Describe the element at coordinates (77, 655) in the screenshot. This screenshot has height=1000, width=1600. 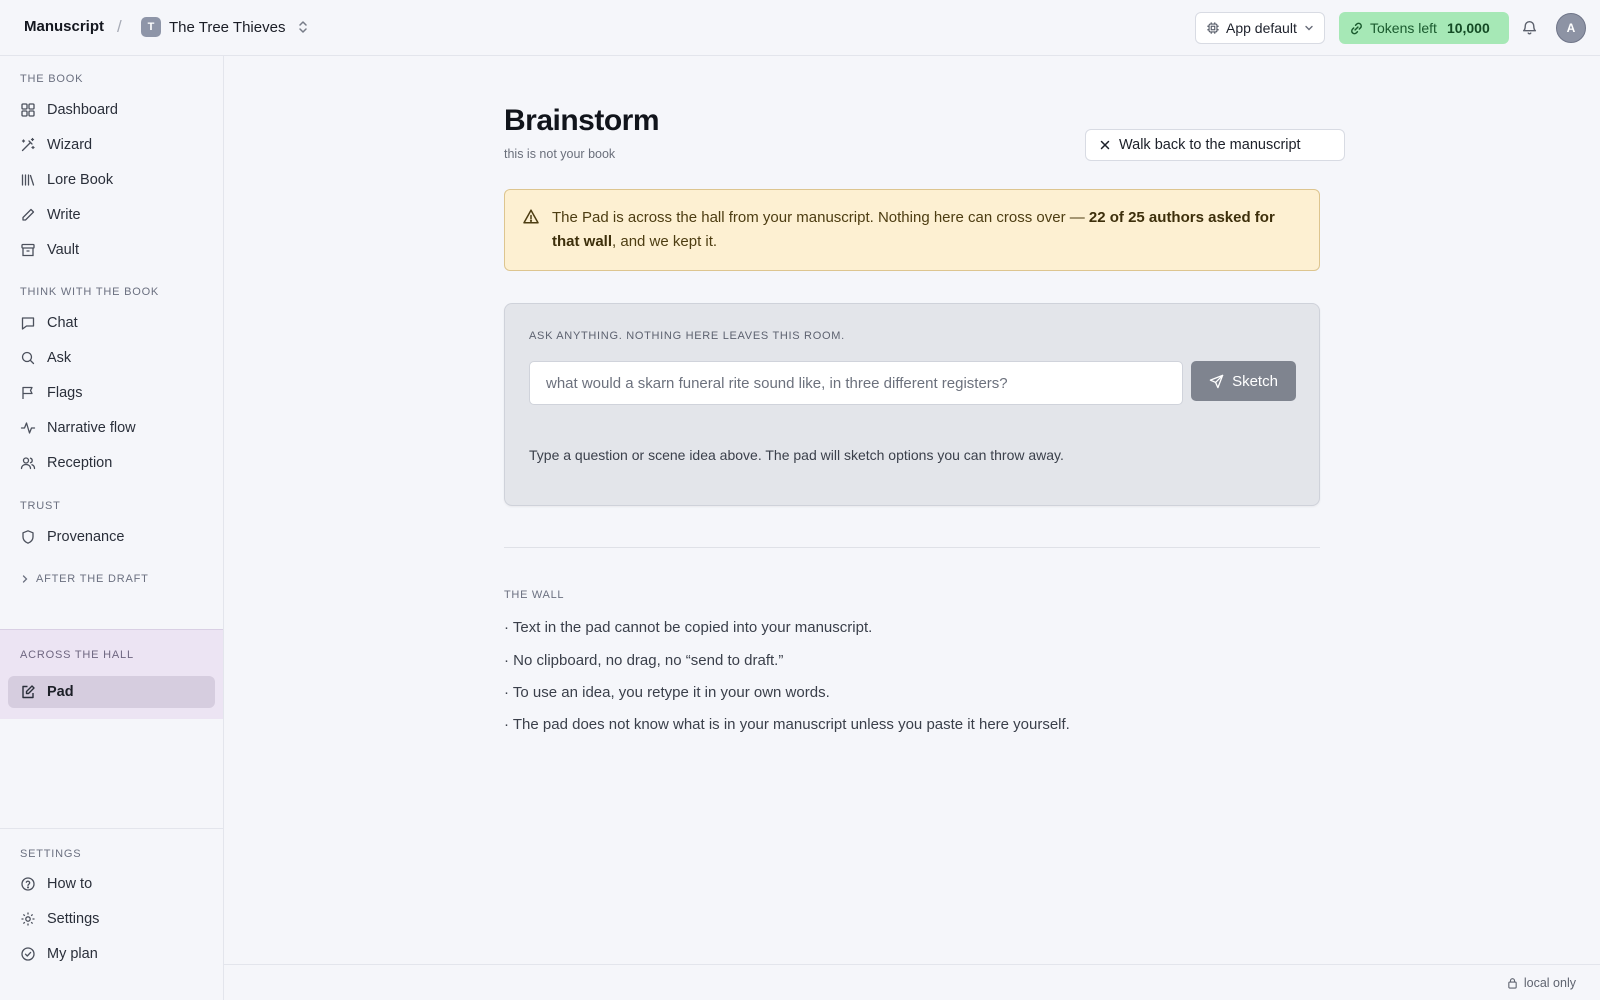
I see `section-title-across-the-hall: ACROSS THE HALL` at that location.